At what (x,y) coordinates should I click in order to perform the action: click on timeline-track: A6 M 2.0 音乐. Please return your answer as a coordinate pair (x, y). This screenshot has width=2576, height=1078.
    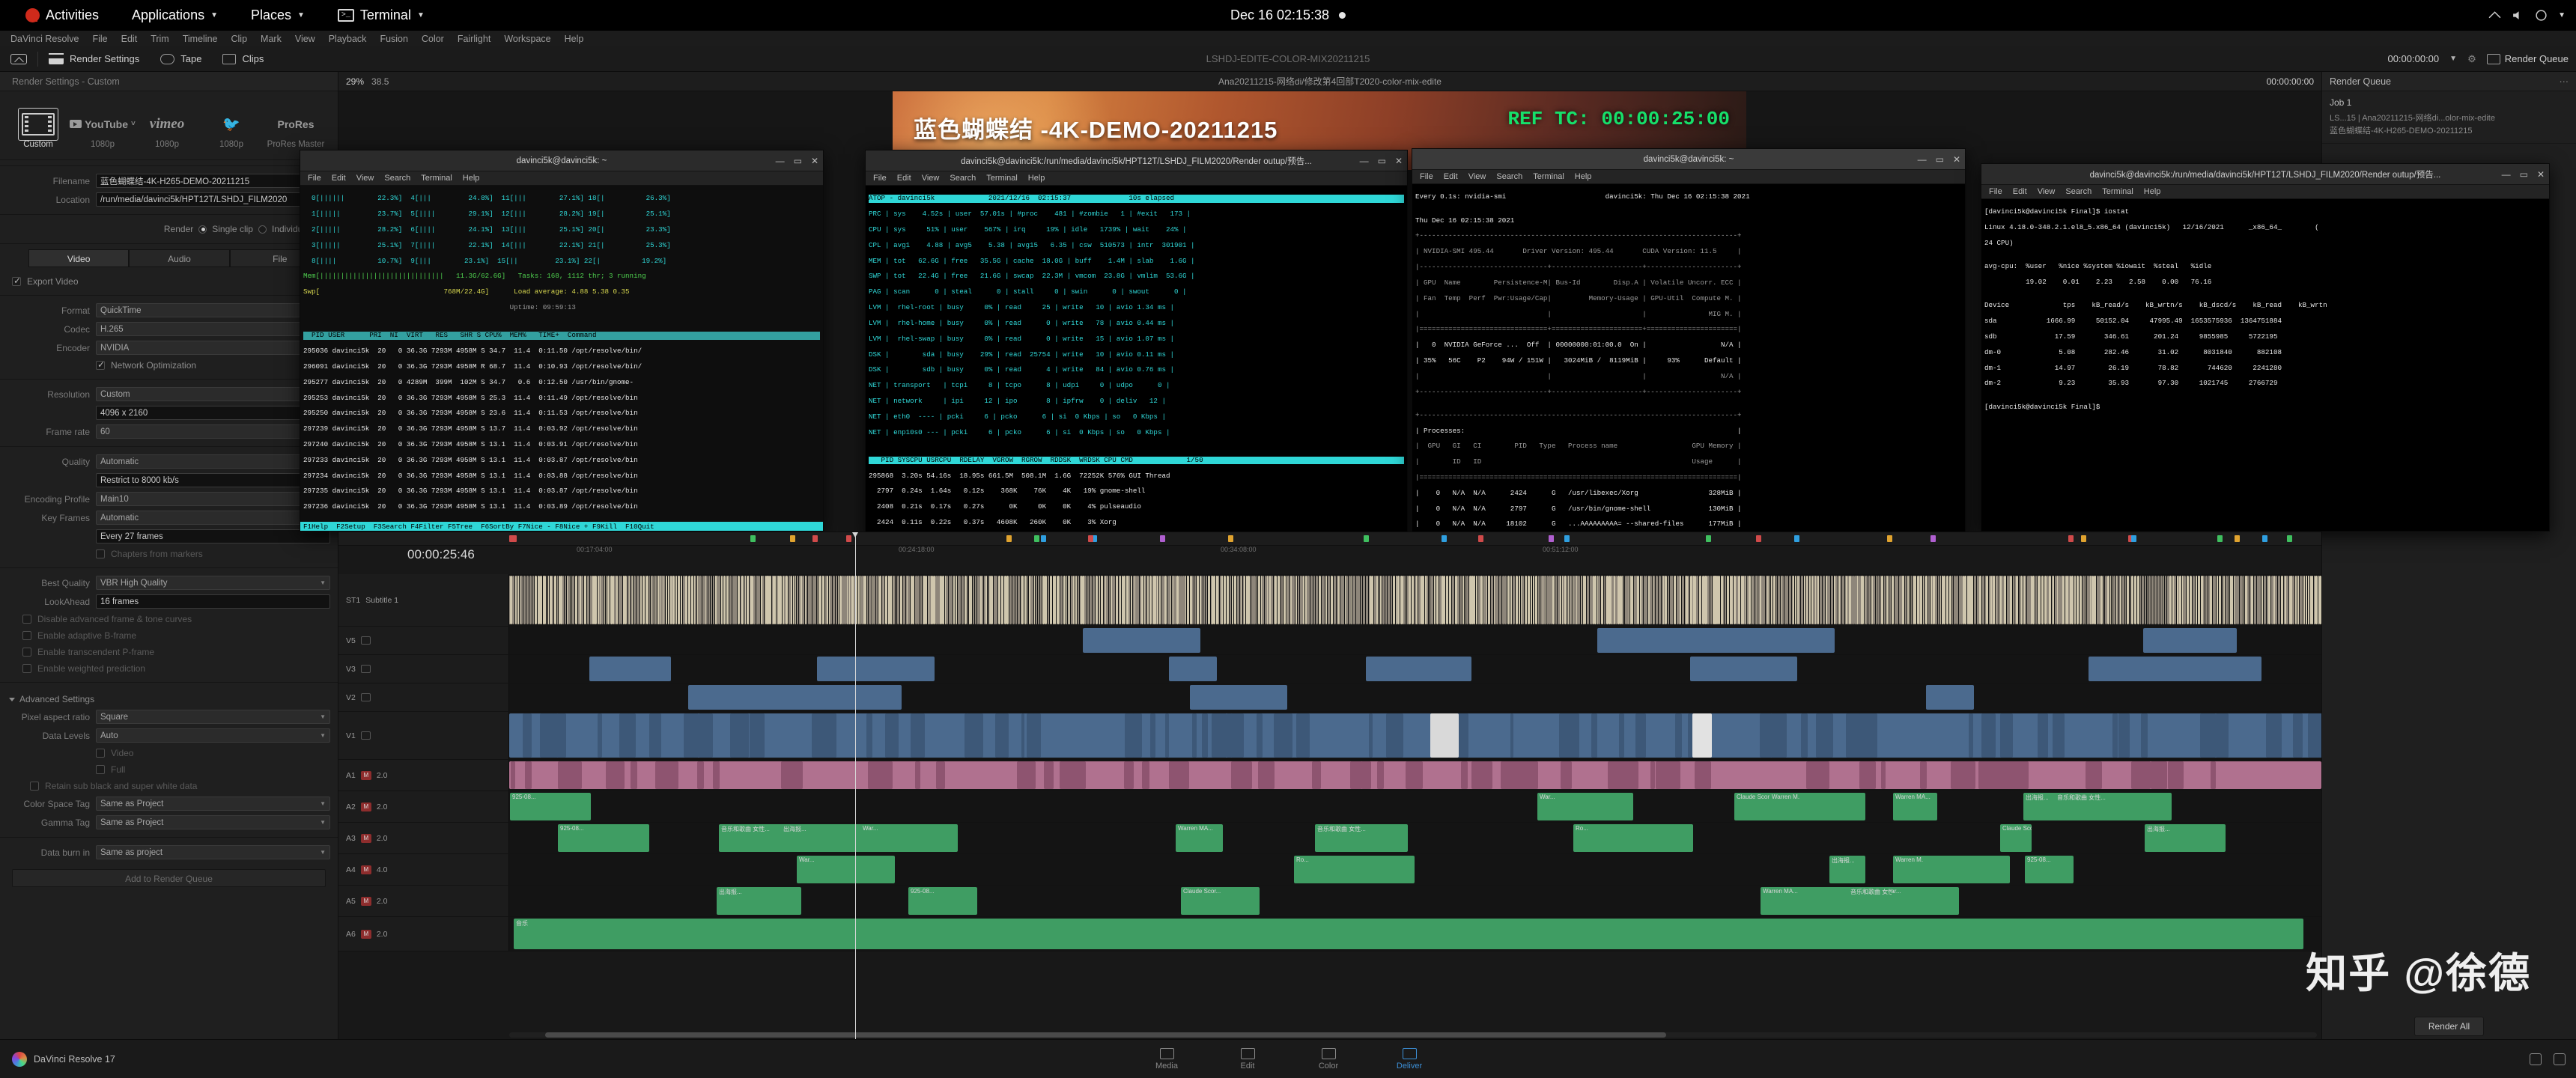
    Looking at the image, I should click on (1329, 934).